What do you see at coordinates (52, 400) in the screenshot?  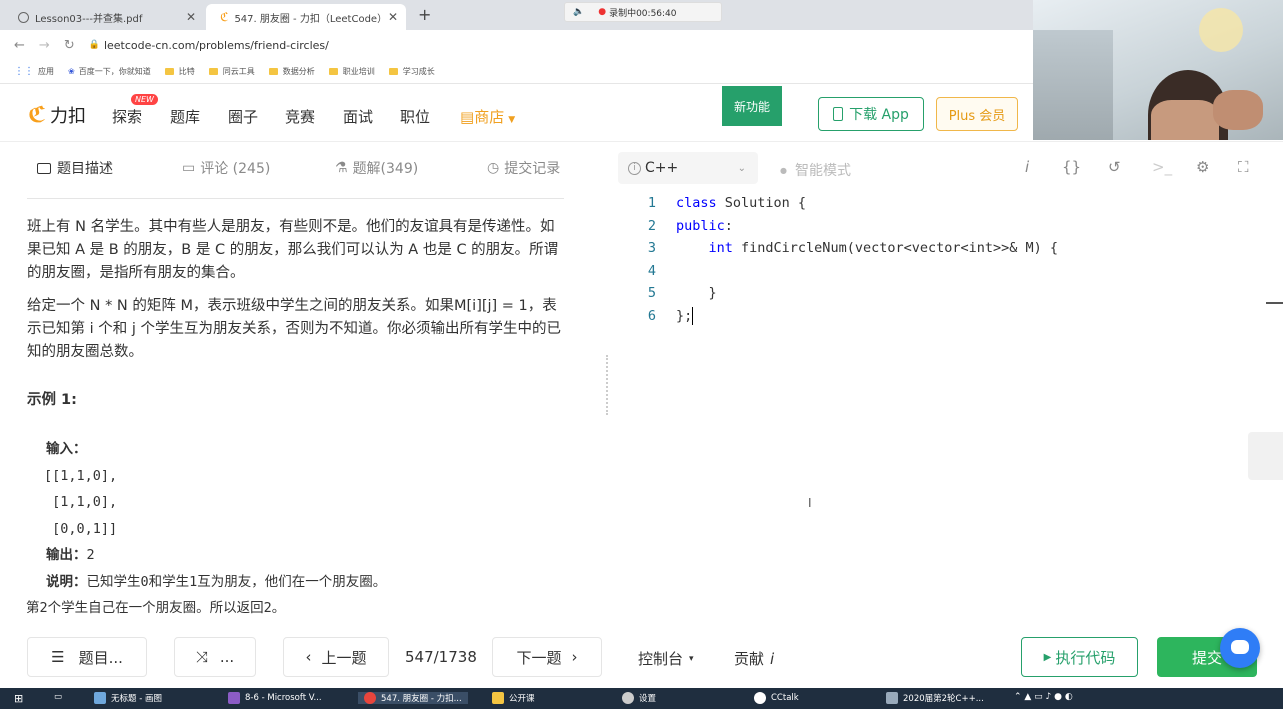 I see `example-title: 示例 1:` at bounding box center [52, 400].